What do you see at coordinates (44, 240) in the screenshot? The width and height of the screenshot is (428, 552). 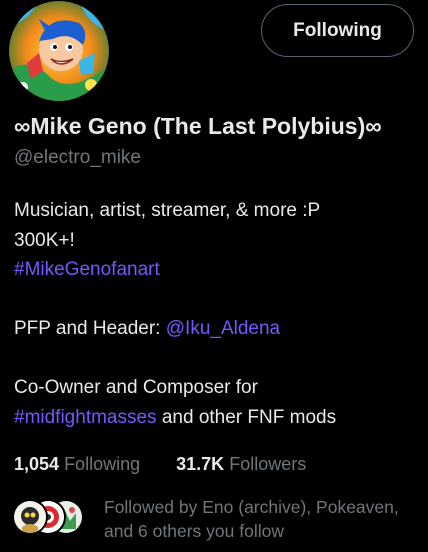 I see `bio-line: 300K+!` at bounding box center [44, 240].